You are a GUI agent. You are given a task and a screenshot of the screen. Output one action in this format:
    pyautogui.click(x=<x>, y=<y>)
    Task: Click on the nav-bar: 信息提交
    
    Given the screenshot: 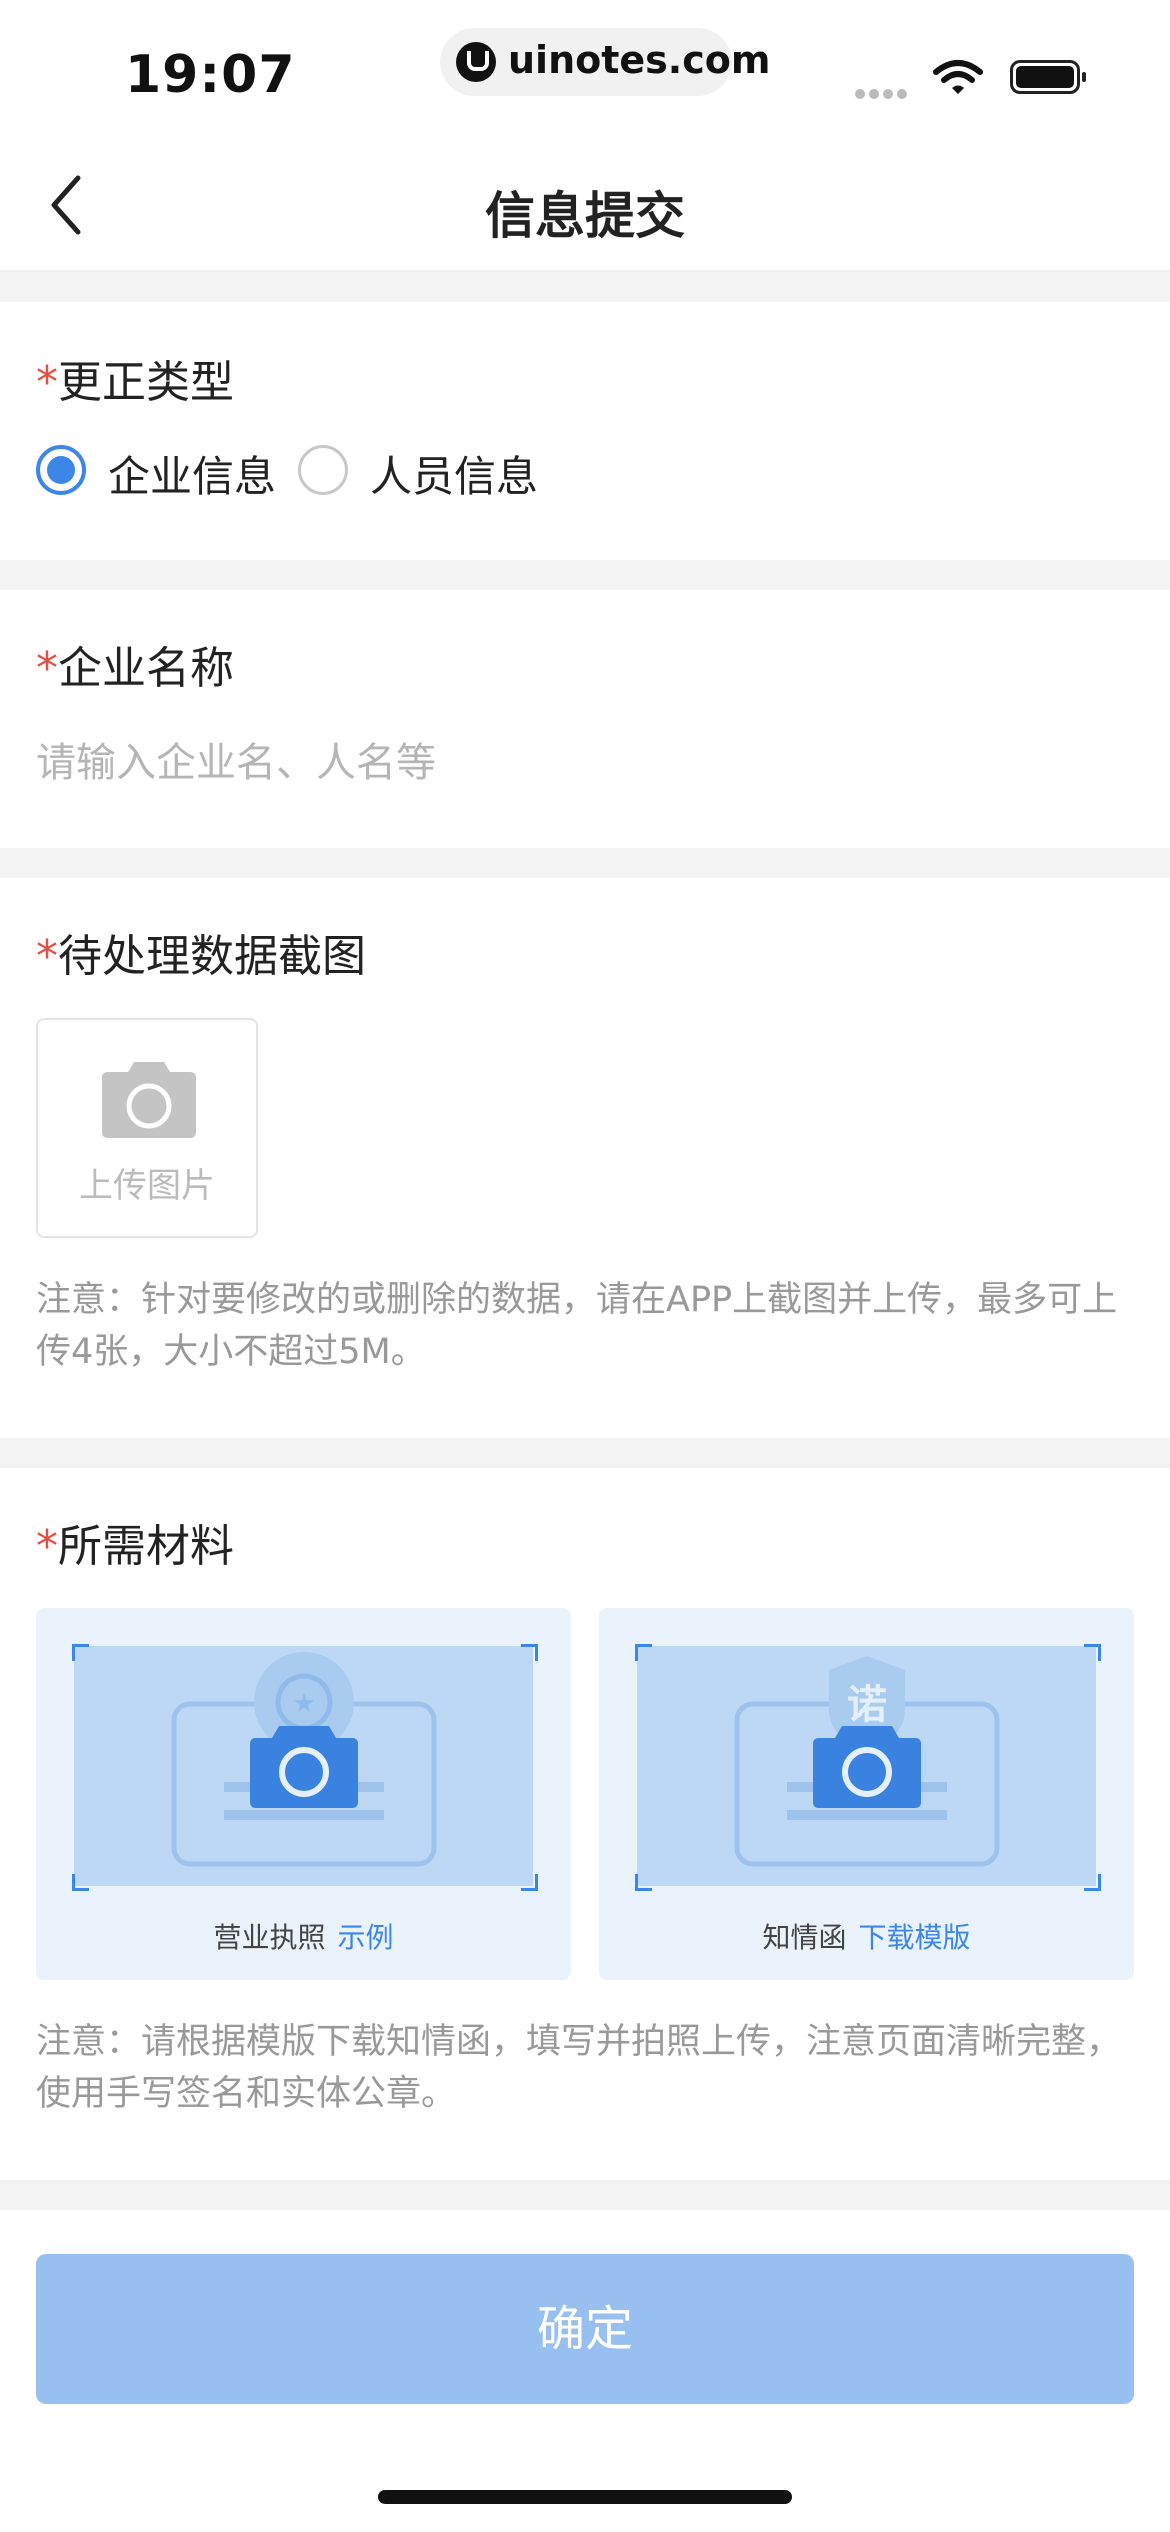 What is the action you would take?
    pyautogui.click(x=585, y=206)
    